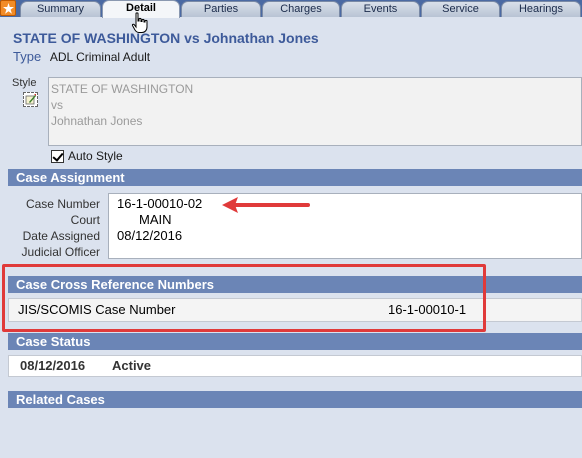 Image resolution: width=582 pixels, height=458 pixels. What do you see at coordinates (61, 236) in the screenshot?
I see `date-assigned-label: Date Assigned` at bounding box center [61, 236].